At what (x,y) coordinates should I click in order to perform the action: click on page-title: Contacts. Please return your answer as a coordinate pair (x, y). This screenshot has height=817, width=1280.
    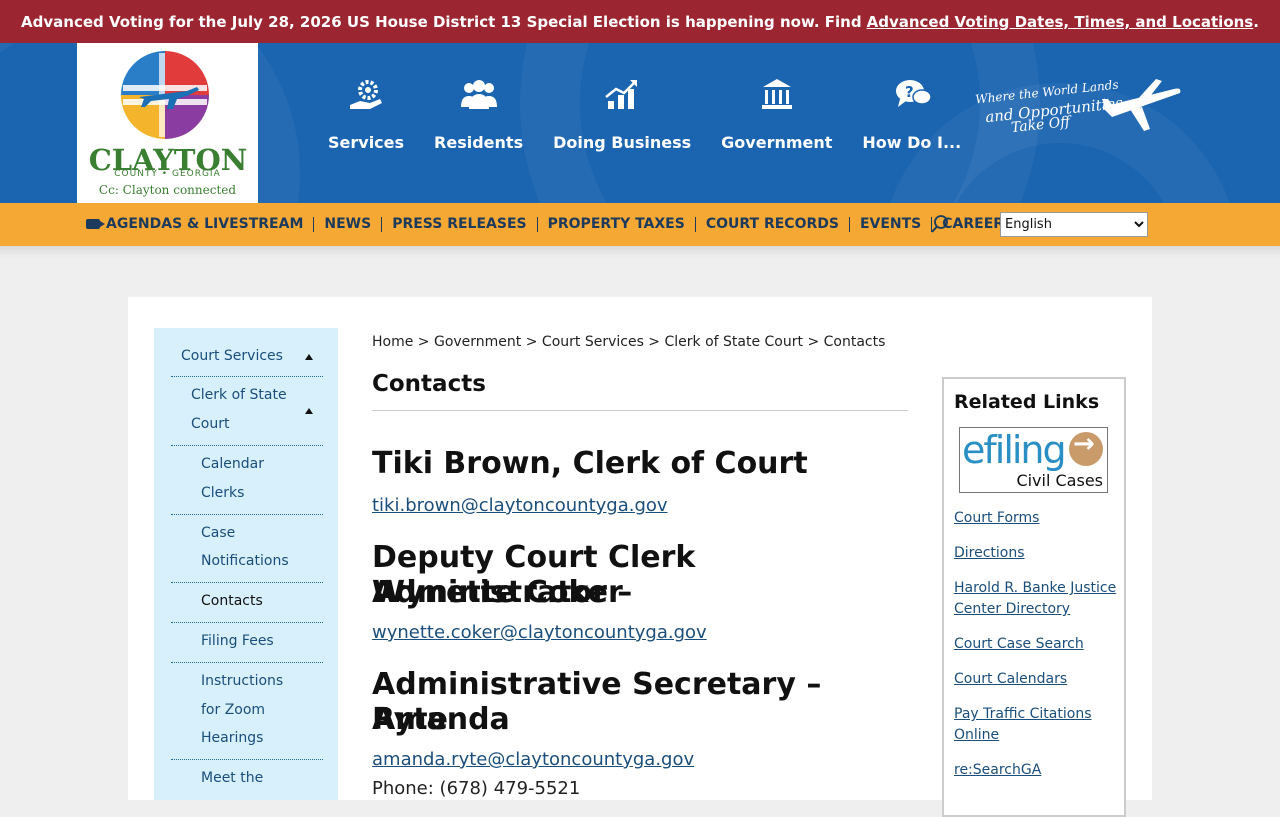
    Looking at the image, I should click on (429, 384).